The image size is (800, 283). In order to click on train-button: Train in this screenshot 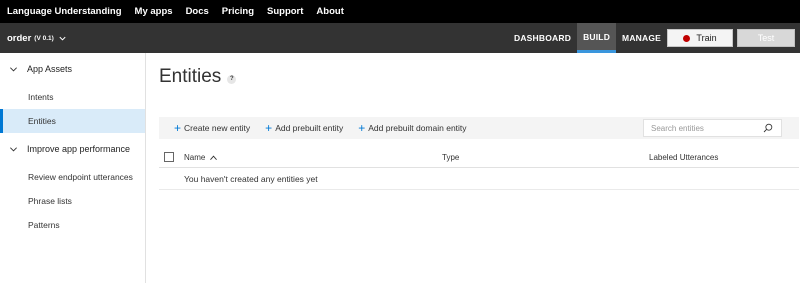, I will do `click(700, 38)`.